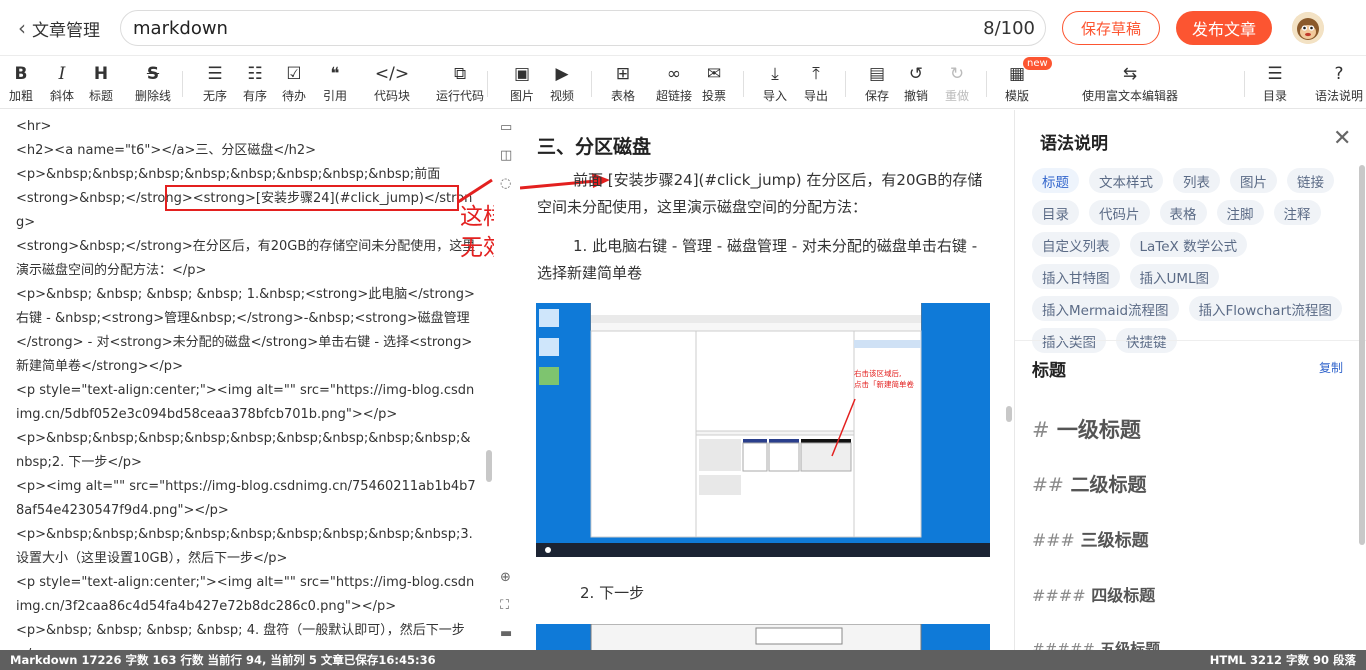 This screenshot has width=1366, height=670. What do you see at coordinates (1126, 180) in the screenshot?
I see `help-tag: 文本样式` at bounding box center [1126, 180].